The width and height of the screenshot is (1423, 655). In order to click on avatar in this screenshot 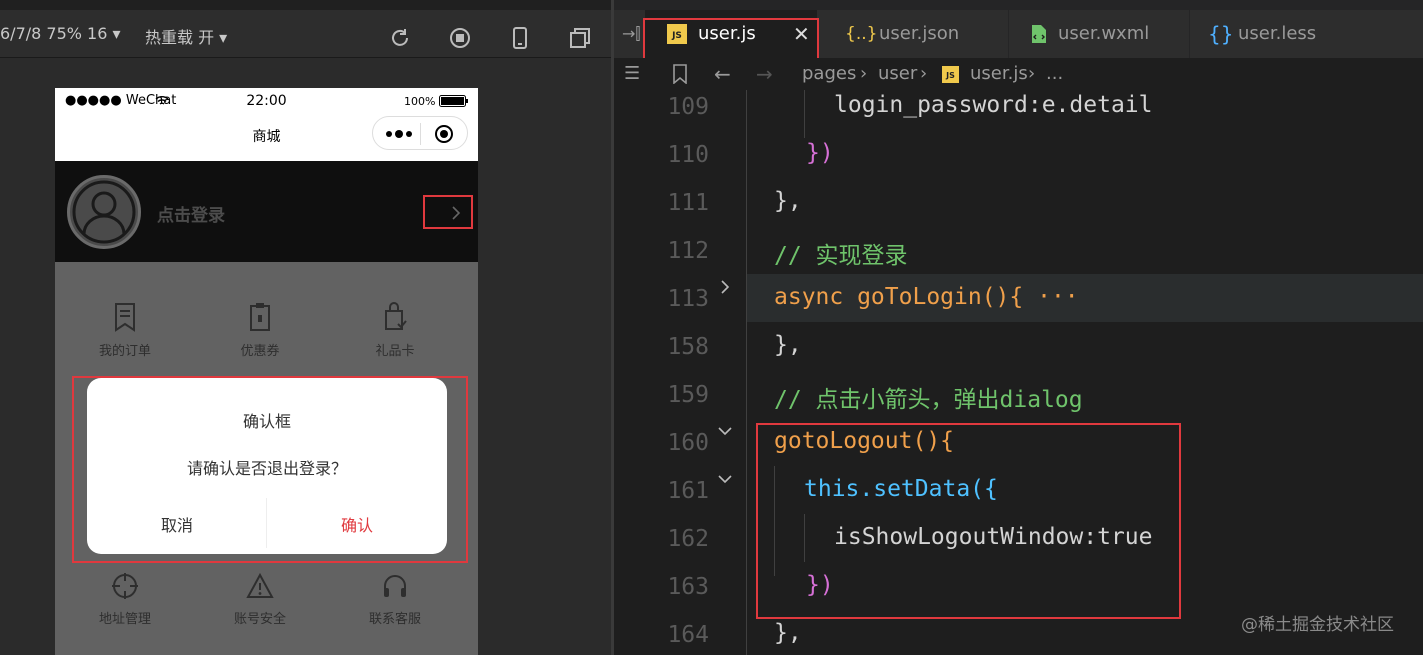, I will do `click(104, 212)`.